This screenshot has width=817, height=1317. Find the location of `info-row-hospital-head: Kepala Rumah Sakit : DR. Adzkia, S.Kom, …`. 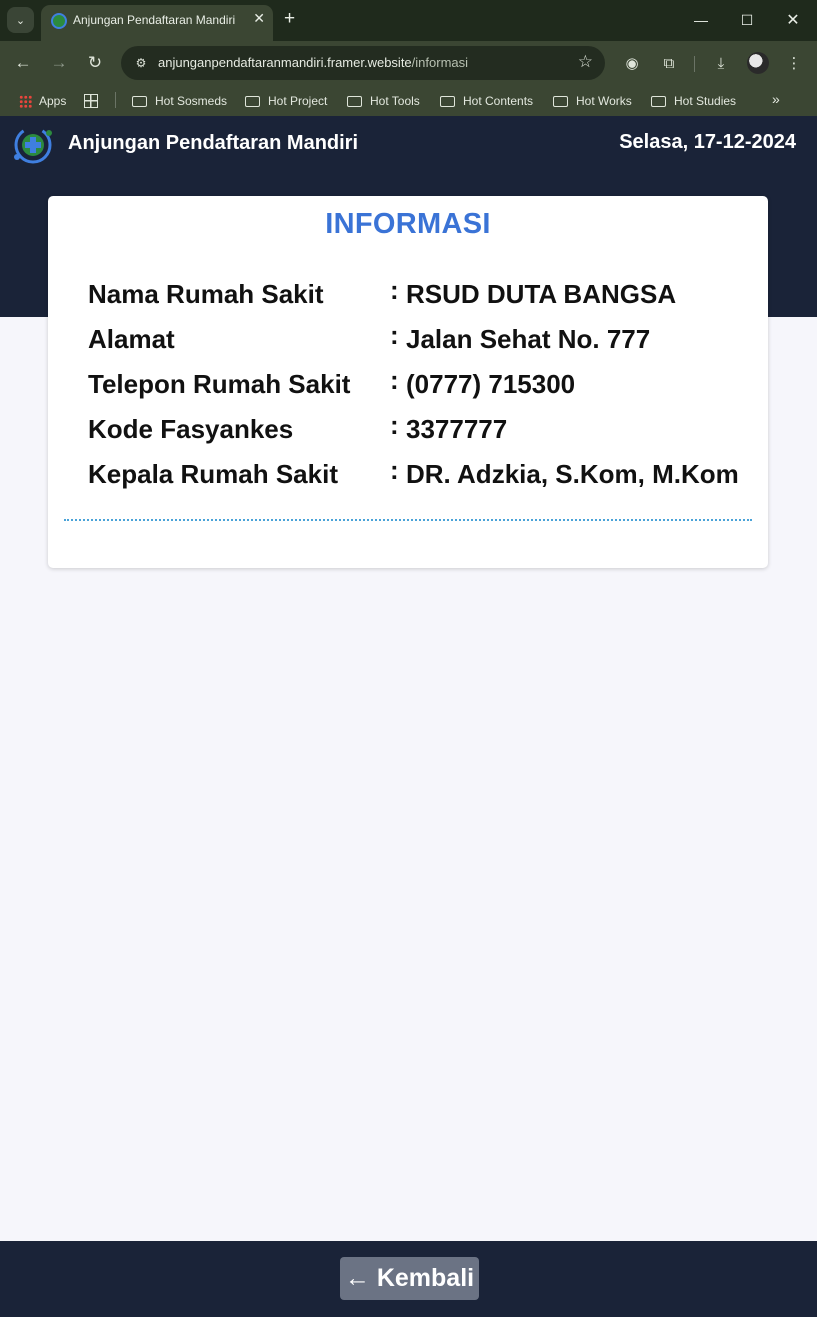

info-row-hospital-head: Kepala Rumah Sakit : DR. Adzkia, S.Kom, … is located at coordinates (428, 477).